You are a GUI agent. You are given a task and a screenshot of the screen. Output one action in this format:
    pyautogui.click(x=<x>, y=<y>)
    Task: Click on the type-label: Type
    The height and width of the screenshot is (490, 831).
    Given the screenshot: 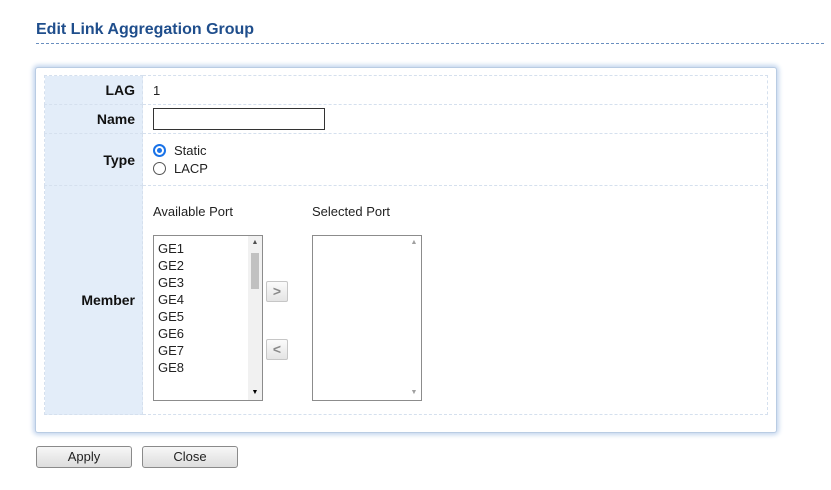 What is the action you would take?
    pyautogui.click(x=93, y=159)
    